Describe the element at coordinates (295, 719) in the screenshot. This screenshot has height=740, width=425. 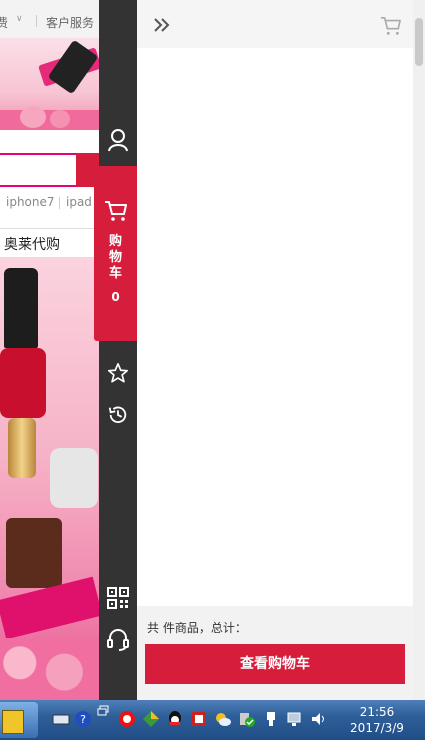
I see `network-icon` at that location.